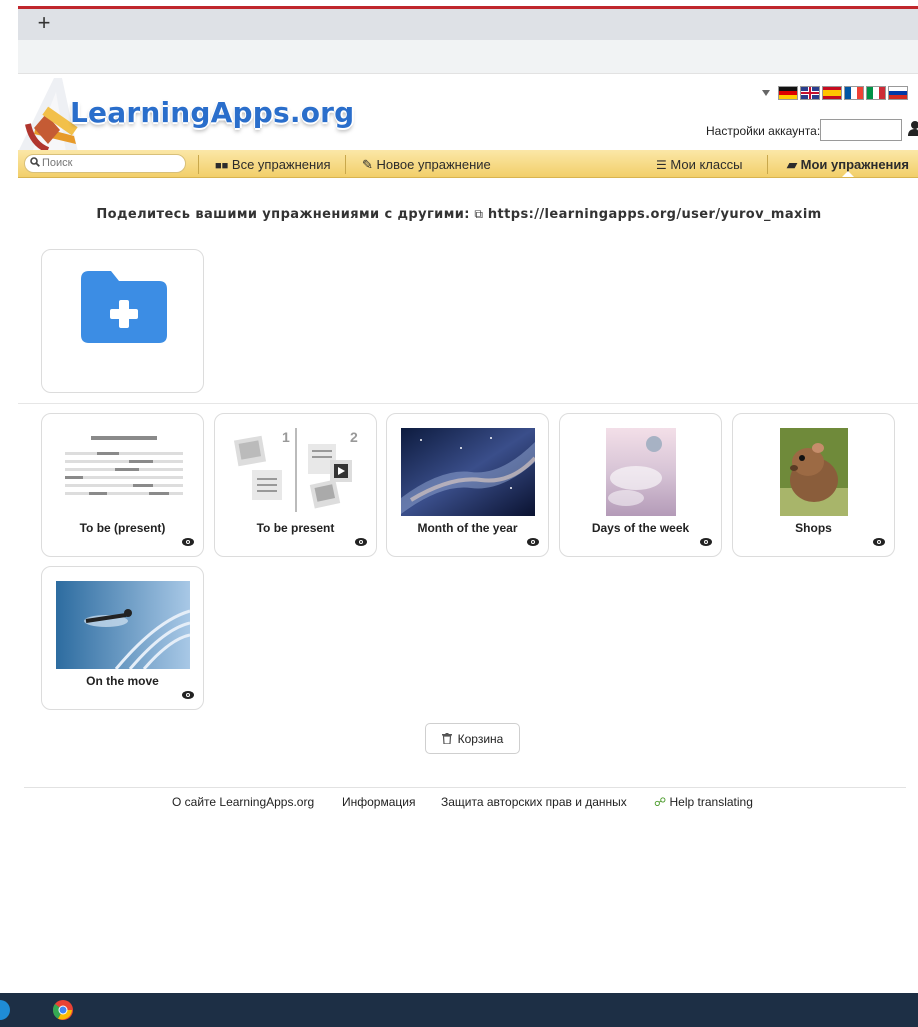 This screenshot has height=1027, width=918. I want to click on trash-button: Корзина, so click(472, 738).